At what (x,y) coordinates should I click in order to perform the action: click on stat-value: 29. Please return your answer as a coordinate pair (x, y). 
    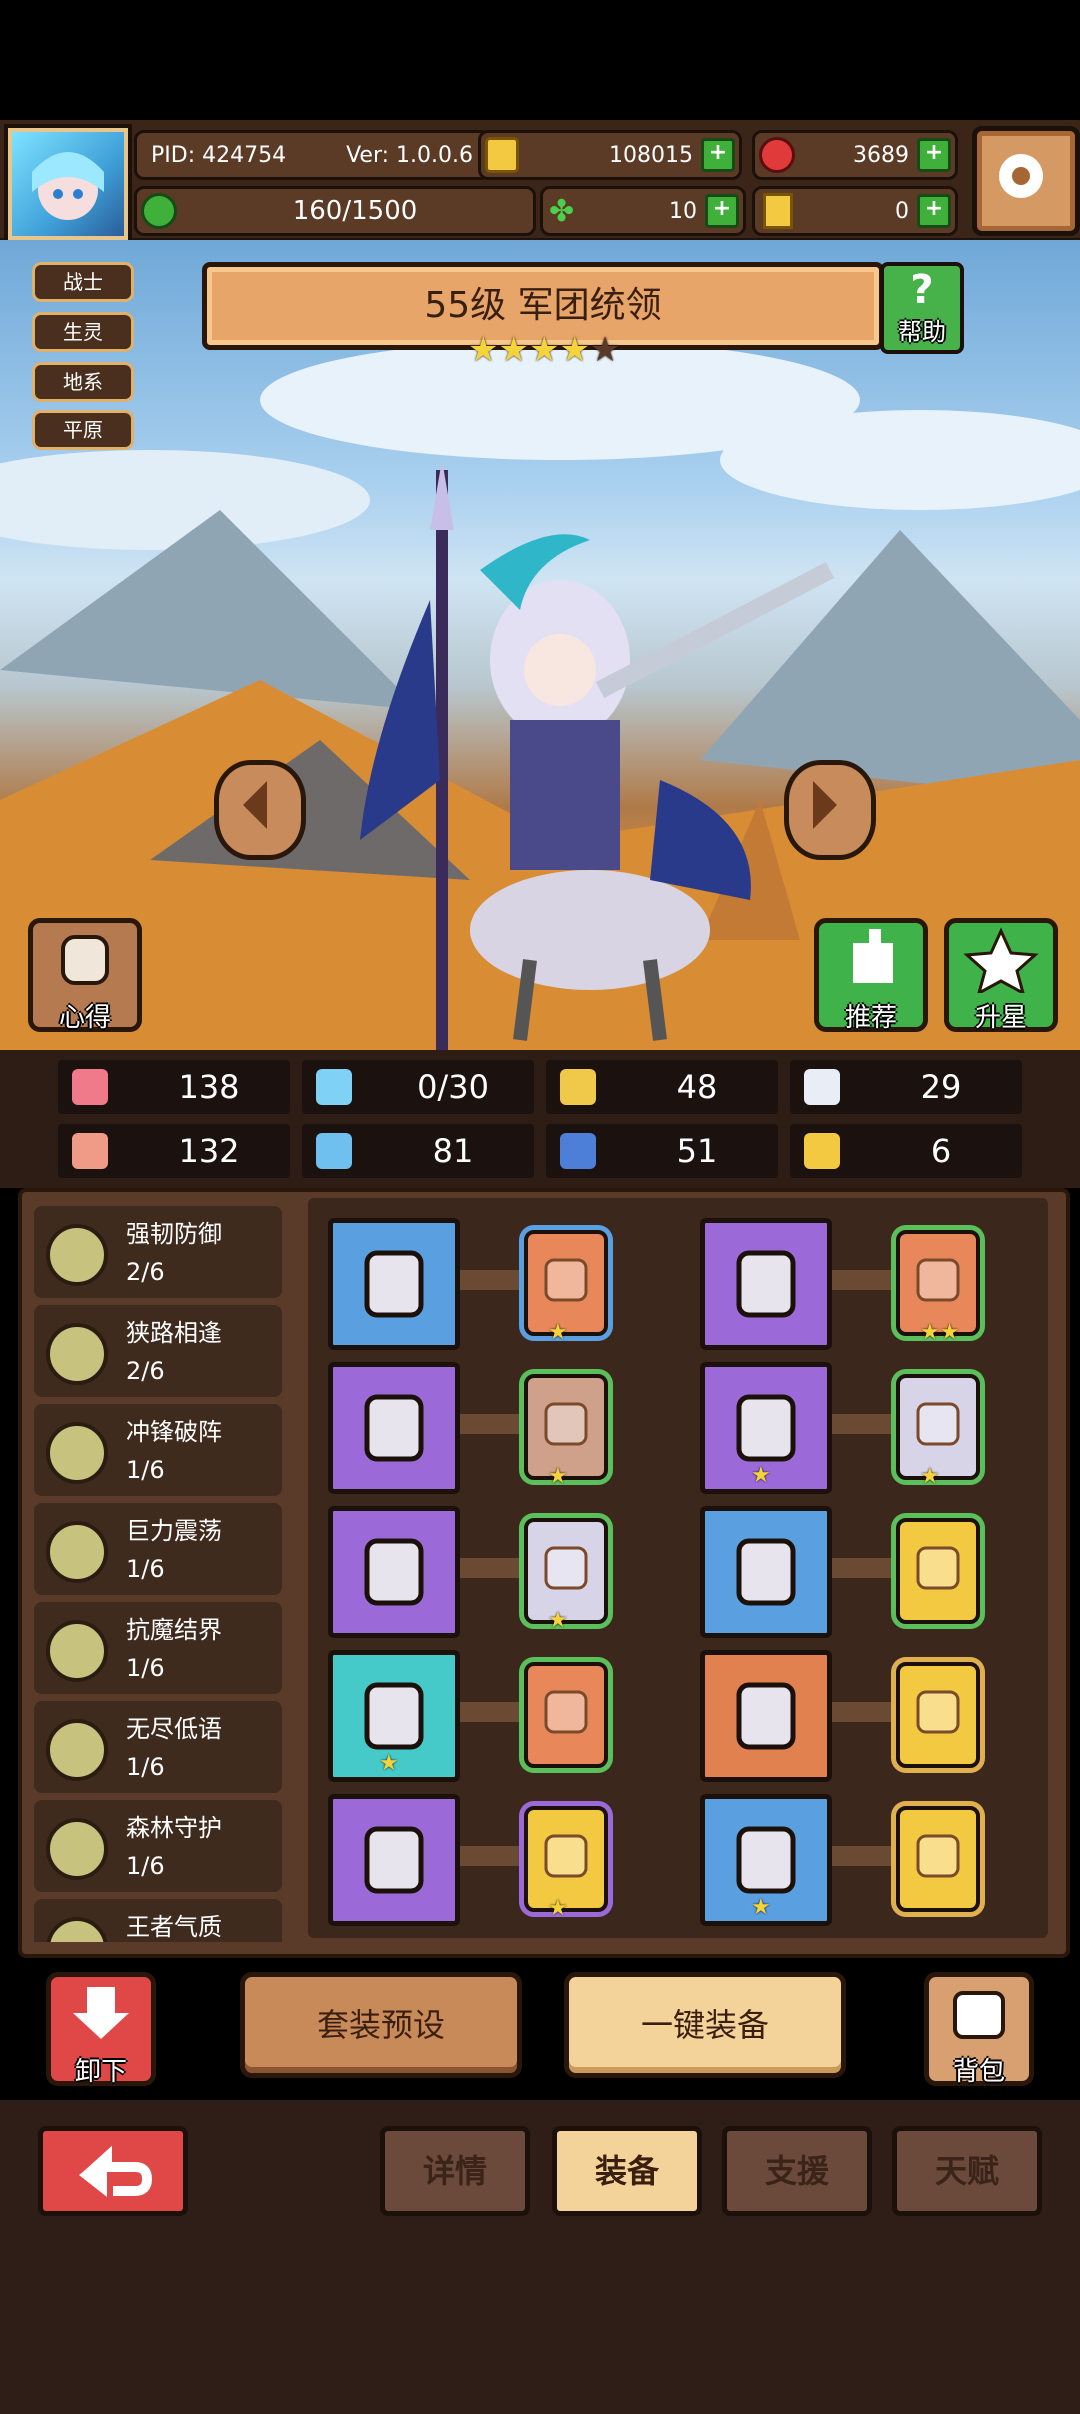
    Looking at the image, I should click on (941, 1087).